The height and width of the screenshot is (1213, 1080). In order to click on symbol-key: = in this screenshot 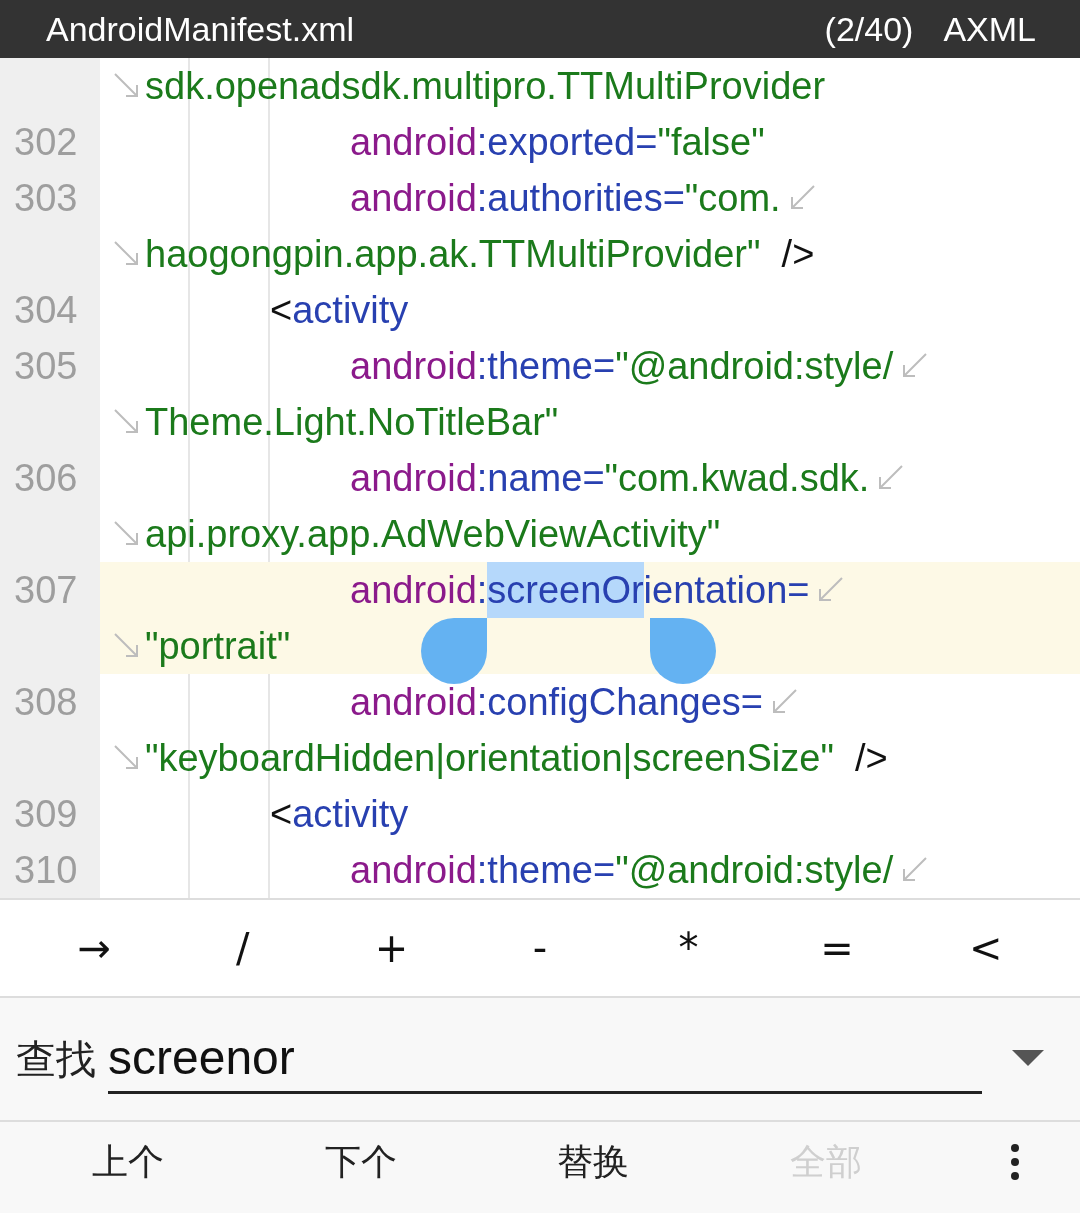, I will do `click(837, 948)`.